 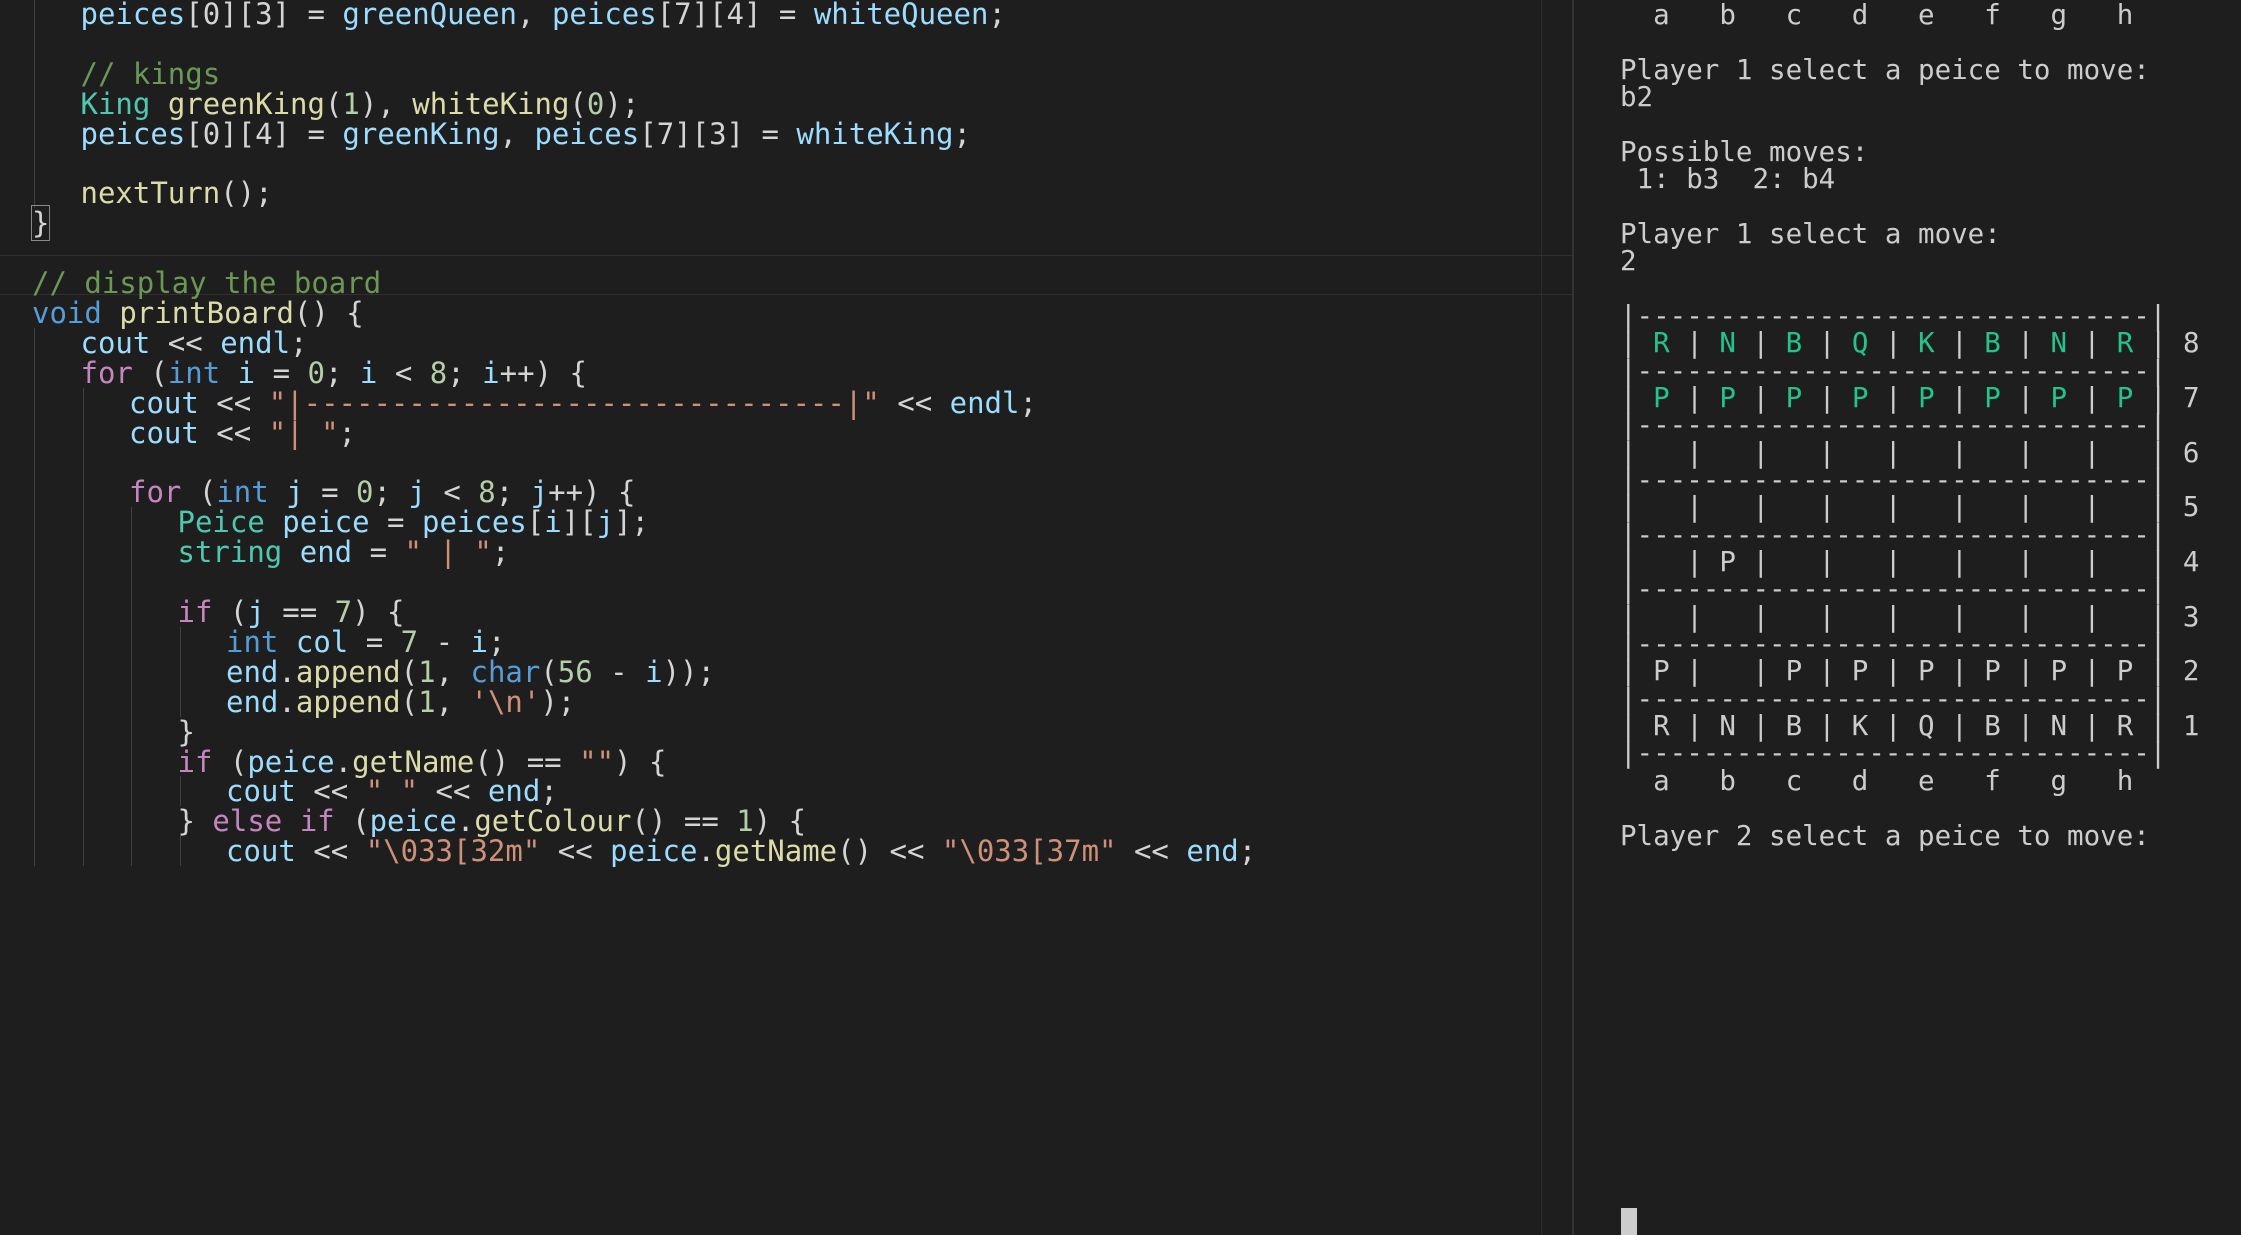 What do you see at coordinates (453, 851) in the screenshot?
I see `code-token: "\033[32m"` at bounding box center [453, 851].